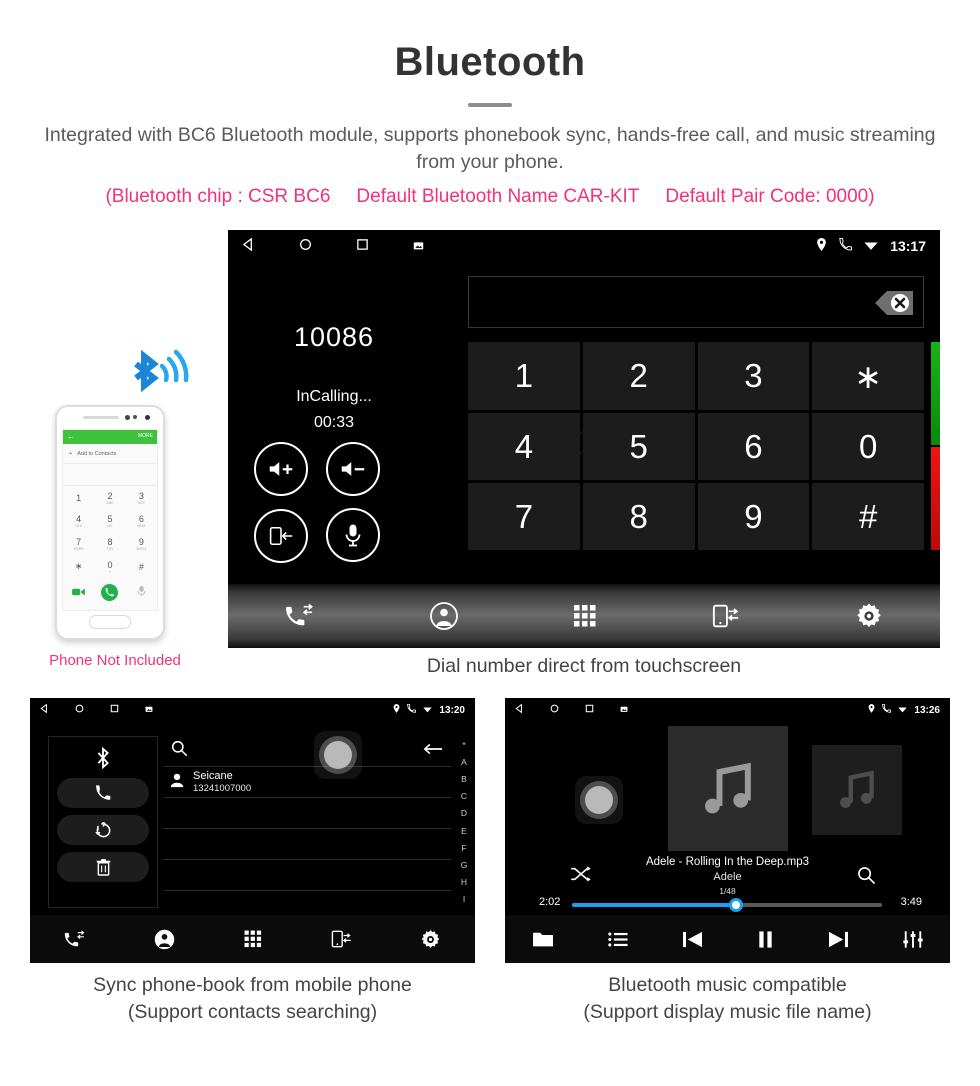 This screenshot has height=1086, width=980. What do you see at coordinates (696, 302) in the screenshot?
I see `number-input-field` at bounding box center [696, 302].